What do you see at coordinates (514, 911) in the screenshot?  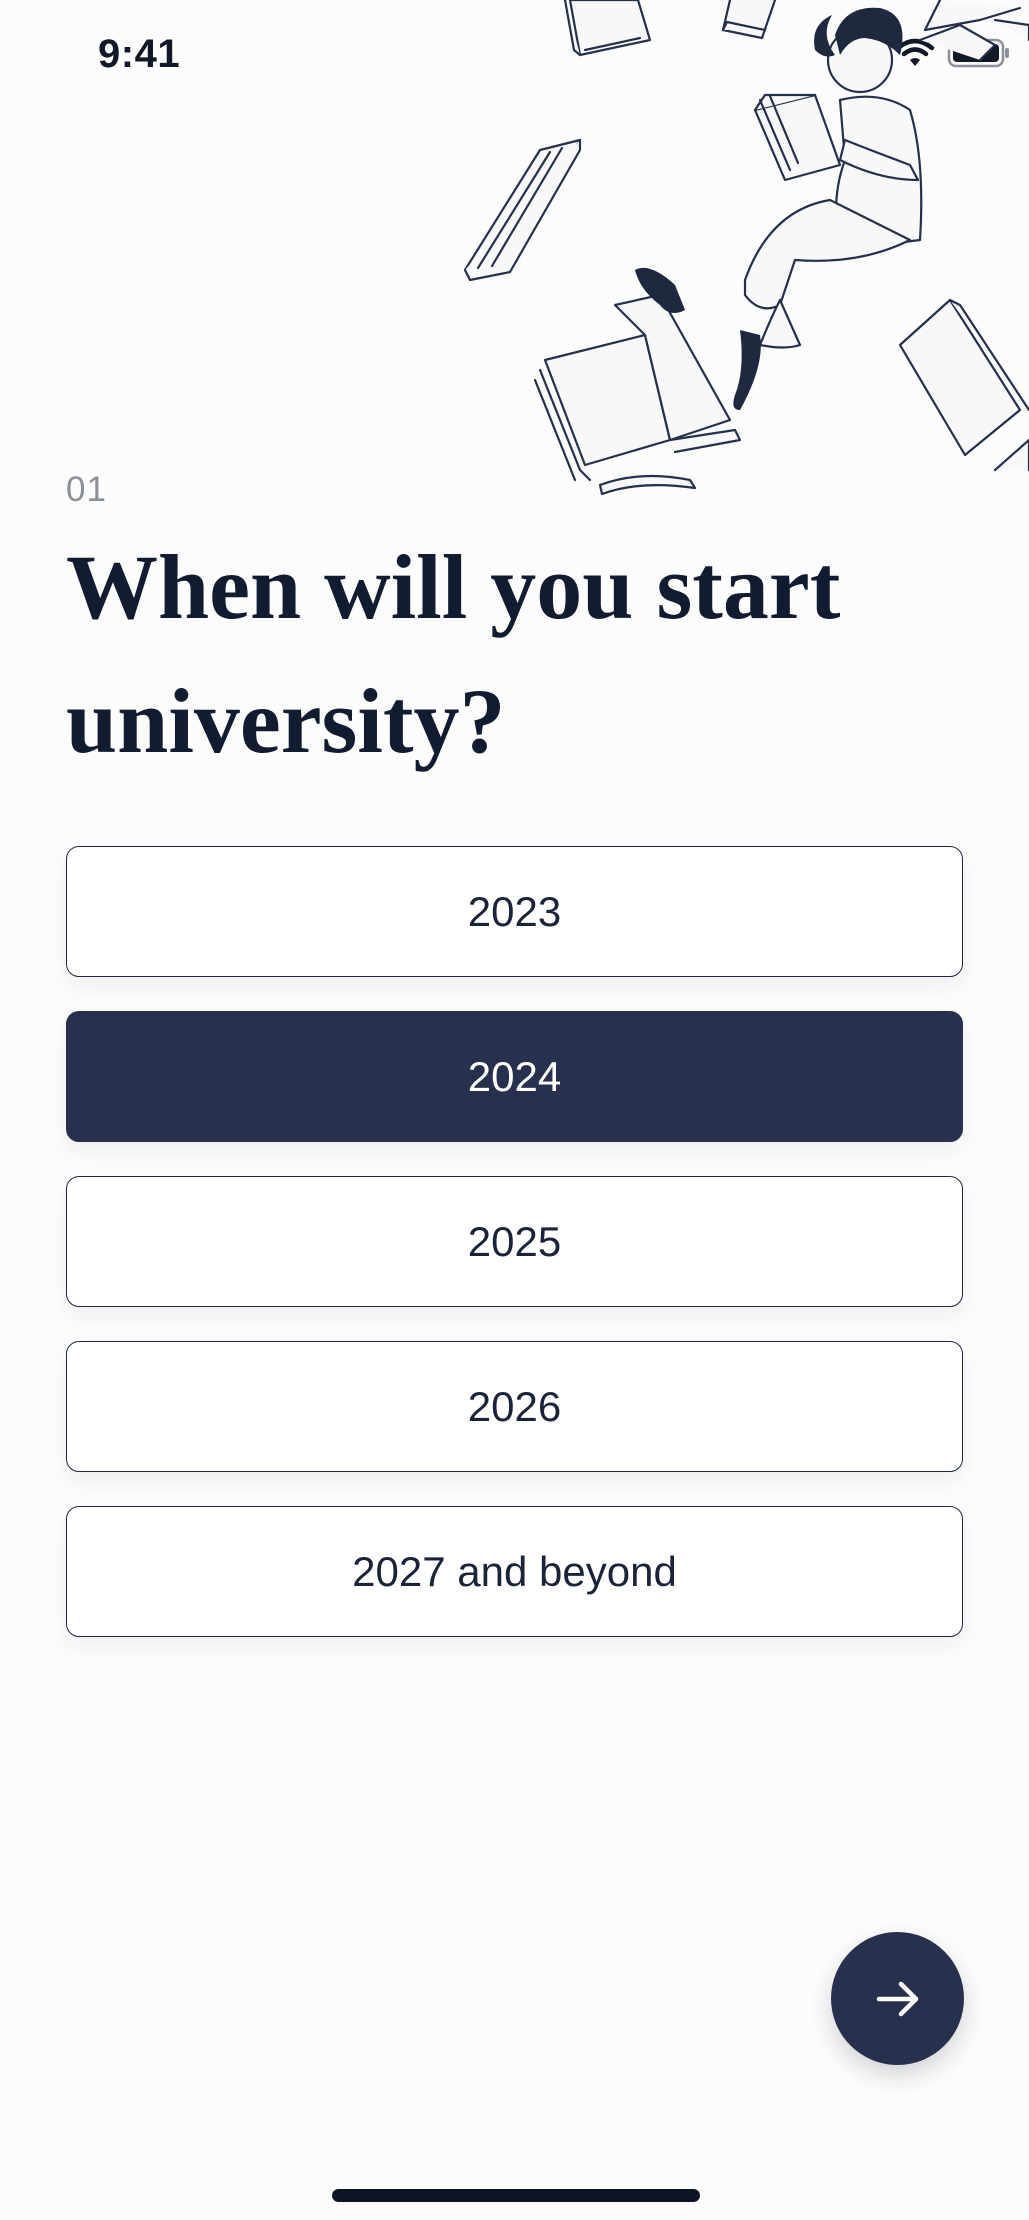 I see `option-2023: 2023` at bounding box center [514, 911].